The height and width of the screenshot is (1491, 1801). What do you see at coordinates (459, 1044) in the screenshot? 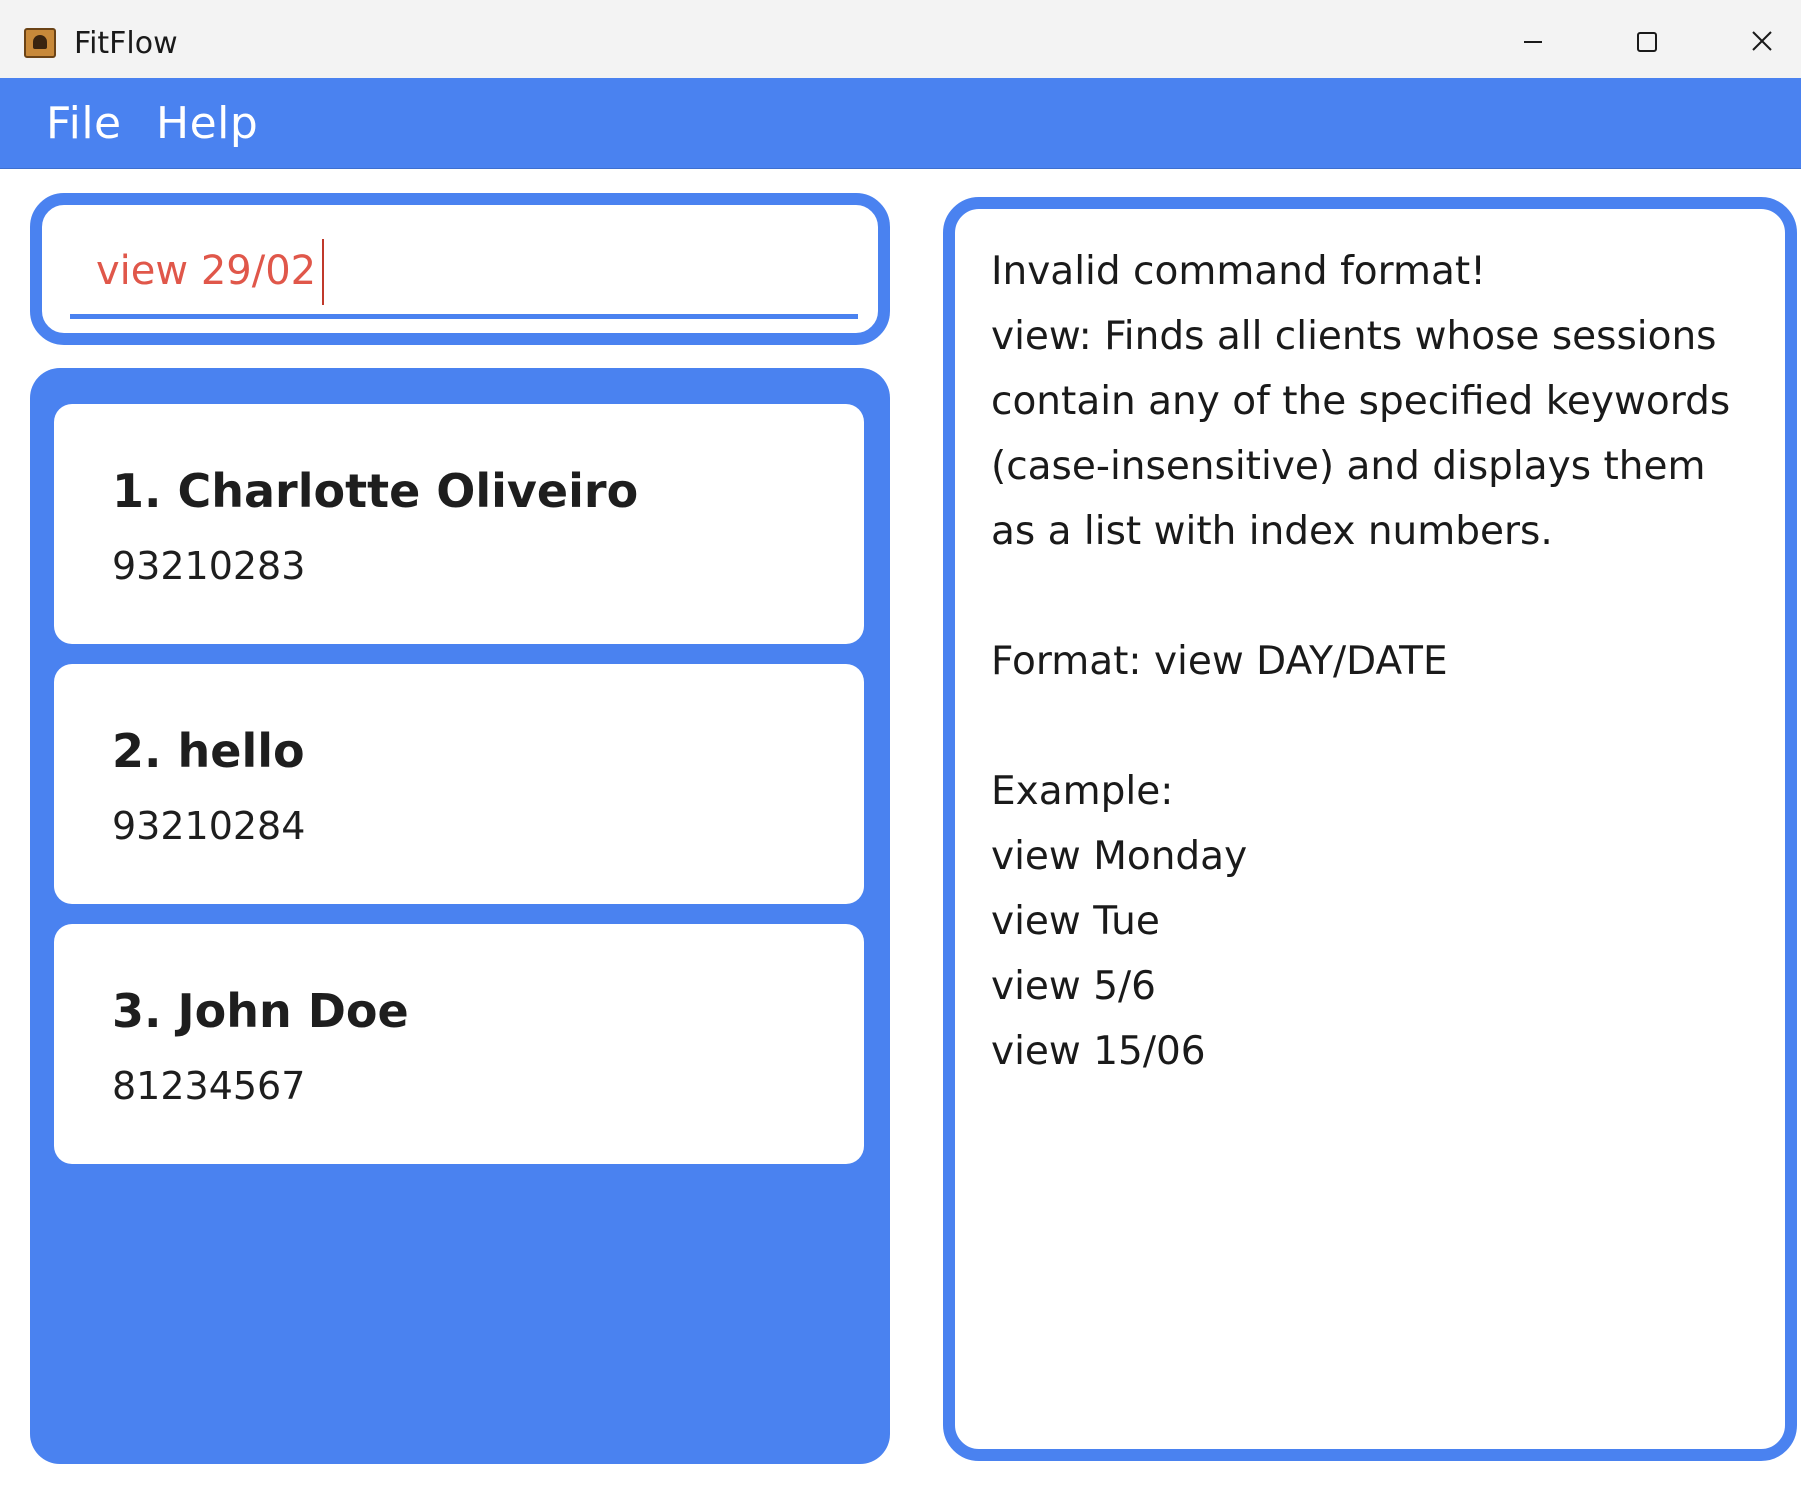
I see `client-card: 3. John Doe 81234567` at bounding box center [459, 1044].